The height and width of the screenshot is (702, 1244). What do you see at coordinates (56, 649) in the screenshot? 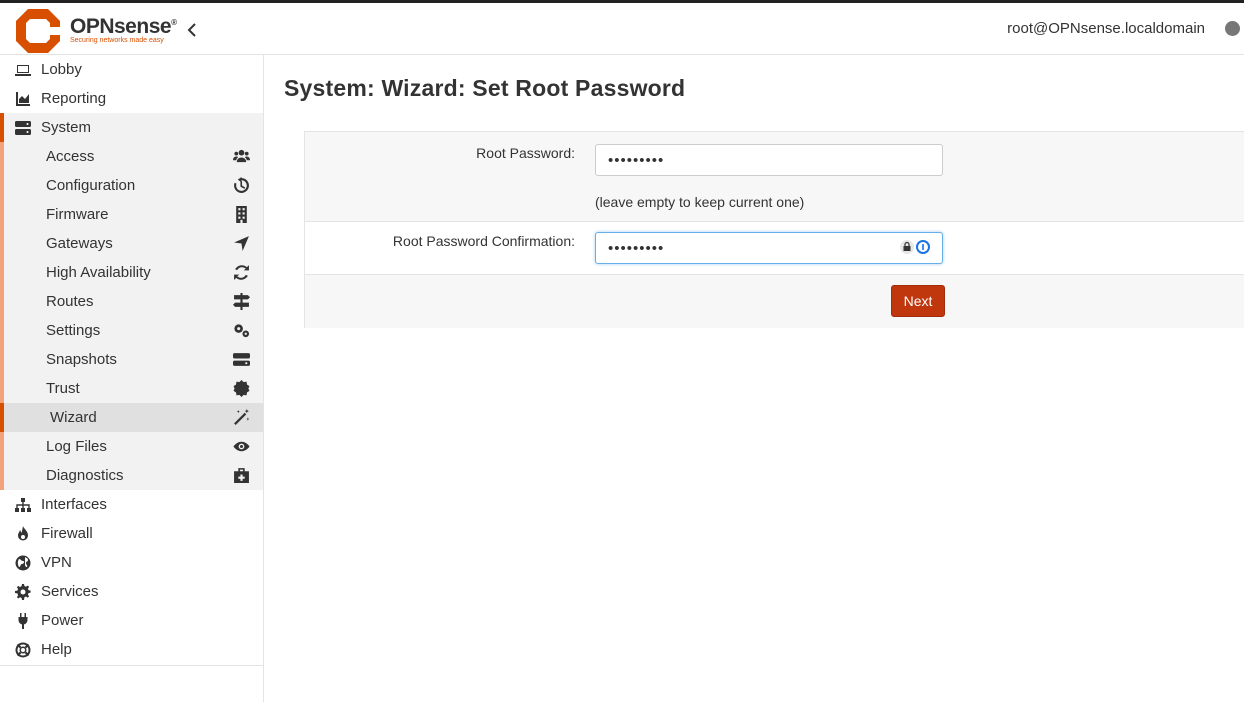
I see `sidebar-item-label: Help` at bounding box center [56, 649].